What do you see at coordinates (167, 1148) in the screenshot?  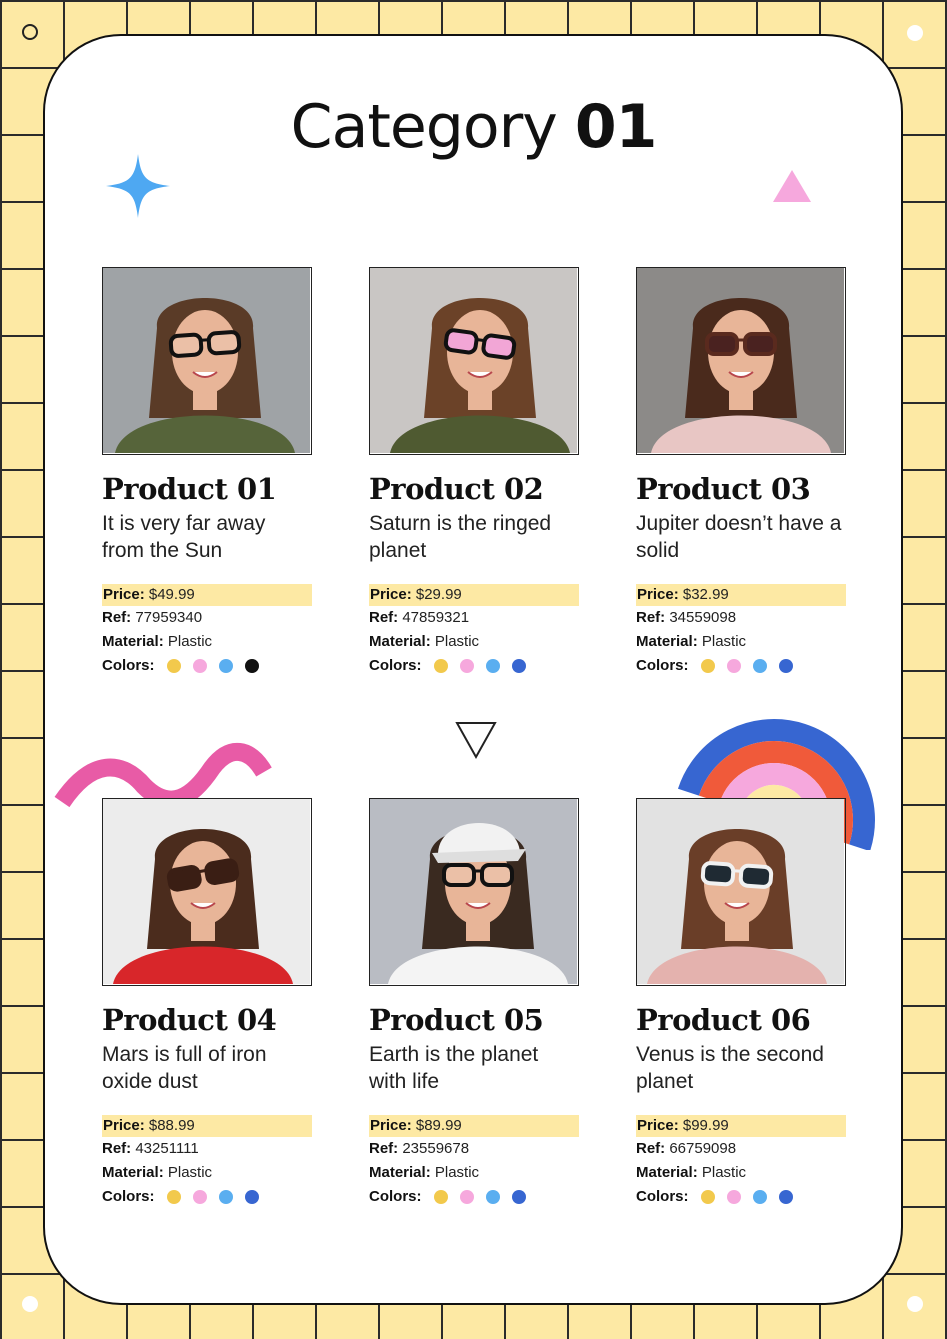 I see `ref-value: 43251111` at bounding box center [167, 1148].